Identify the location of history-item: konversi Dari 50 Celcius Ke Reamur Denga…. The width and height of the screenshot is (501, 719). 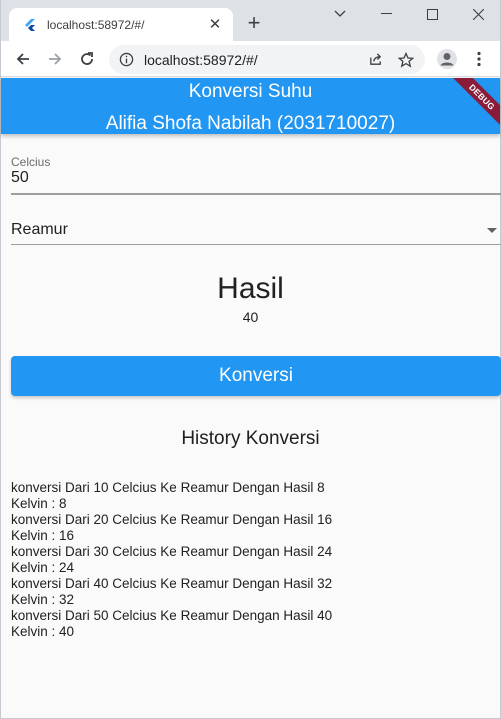
(251, 624).